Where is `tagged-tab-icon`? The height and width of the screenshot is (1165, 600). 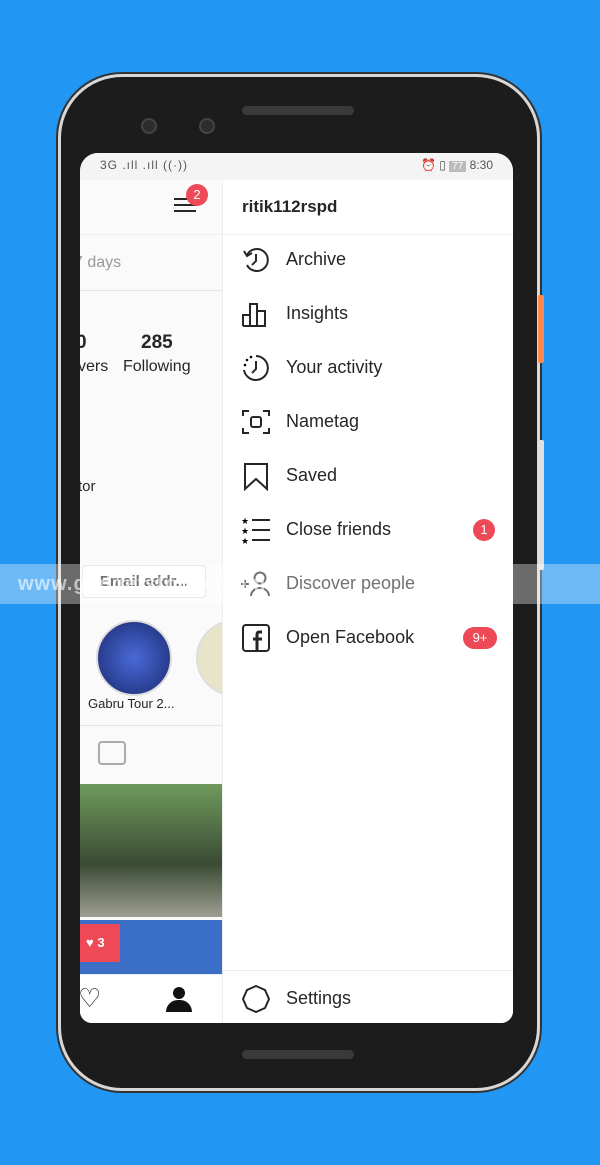
tagged-tab-icon is located at coordinates (112, 753).